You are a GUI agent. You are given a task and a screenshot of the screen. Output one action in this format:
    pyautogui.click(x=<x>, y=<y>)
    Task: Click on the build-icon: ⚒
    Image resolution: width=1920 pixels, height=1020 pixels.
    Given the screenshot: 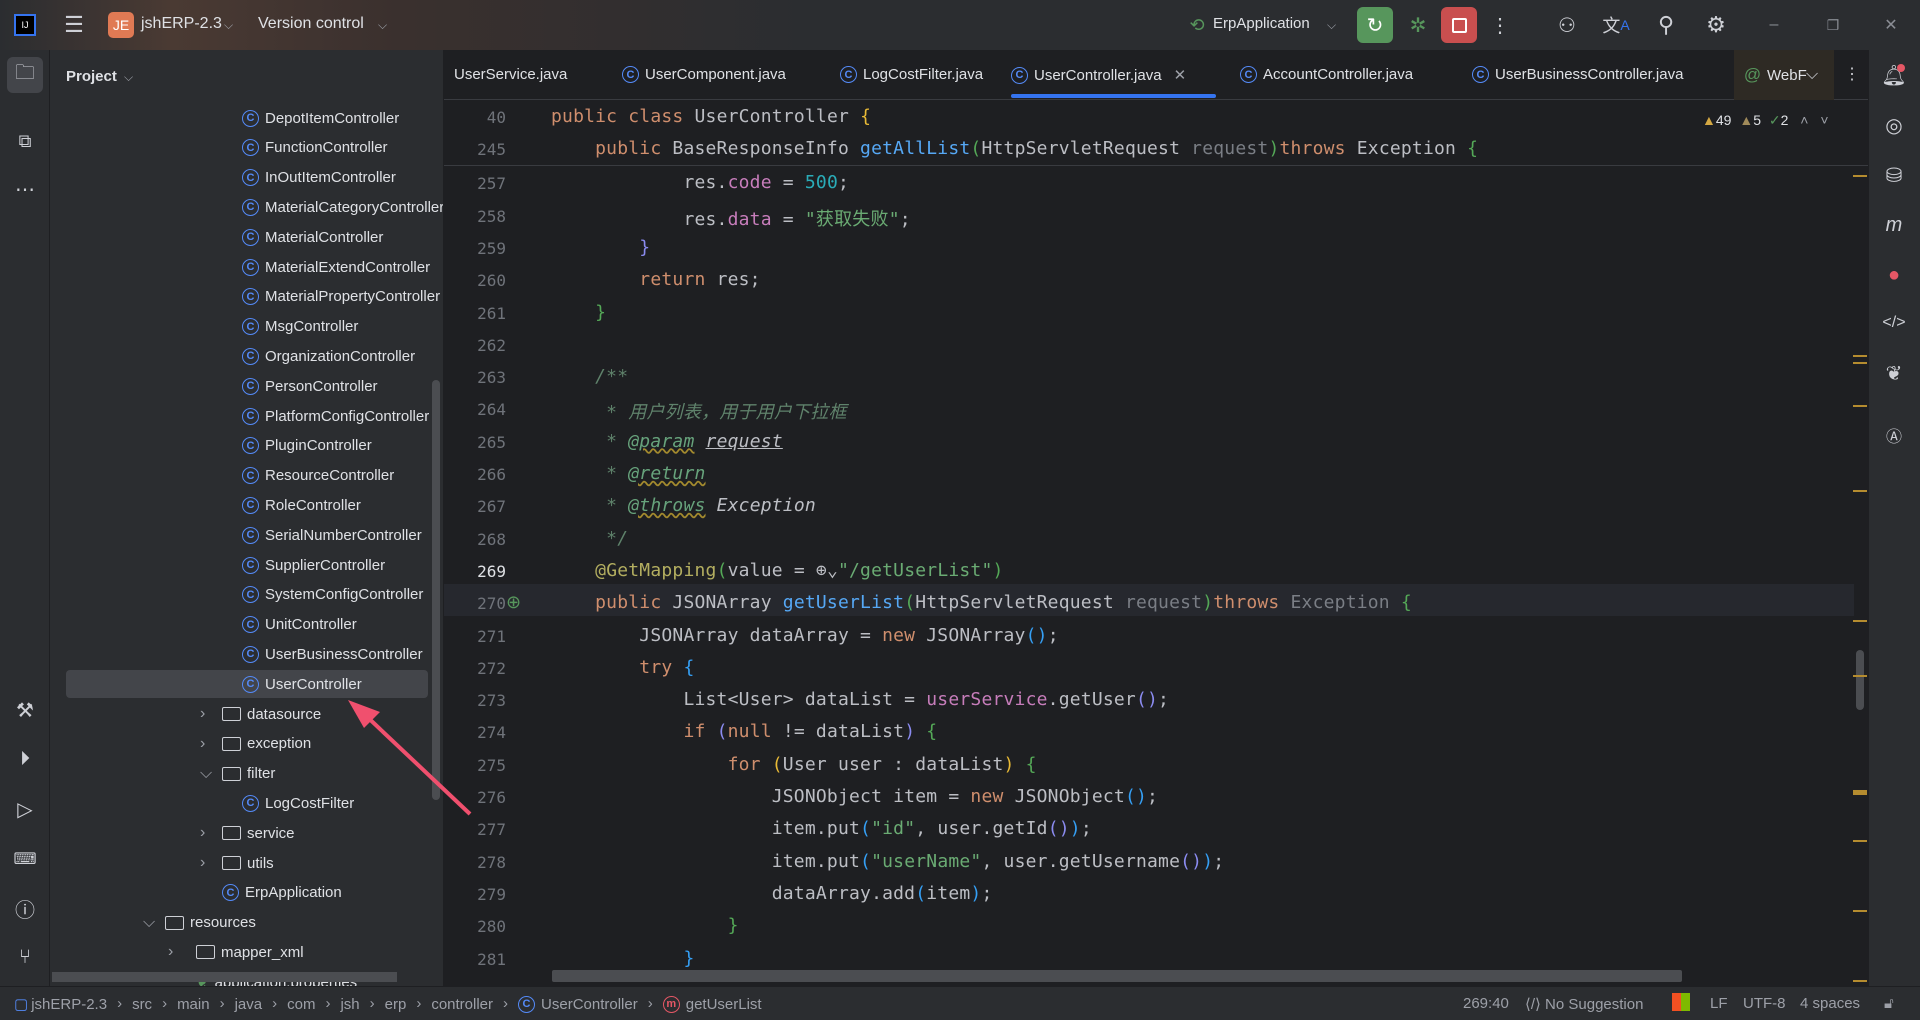 What is the action you would take?
    pyautogui.click(x=25, y=710)
    